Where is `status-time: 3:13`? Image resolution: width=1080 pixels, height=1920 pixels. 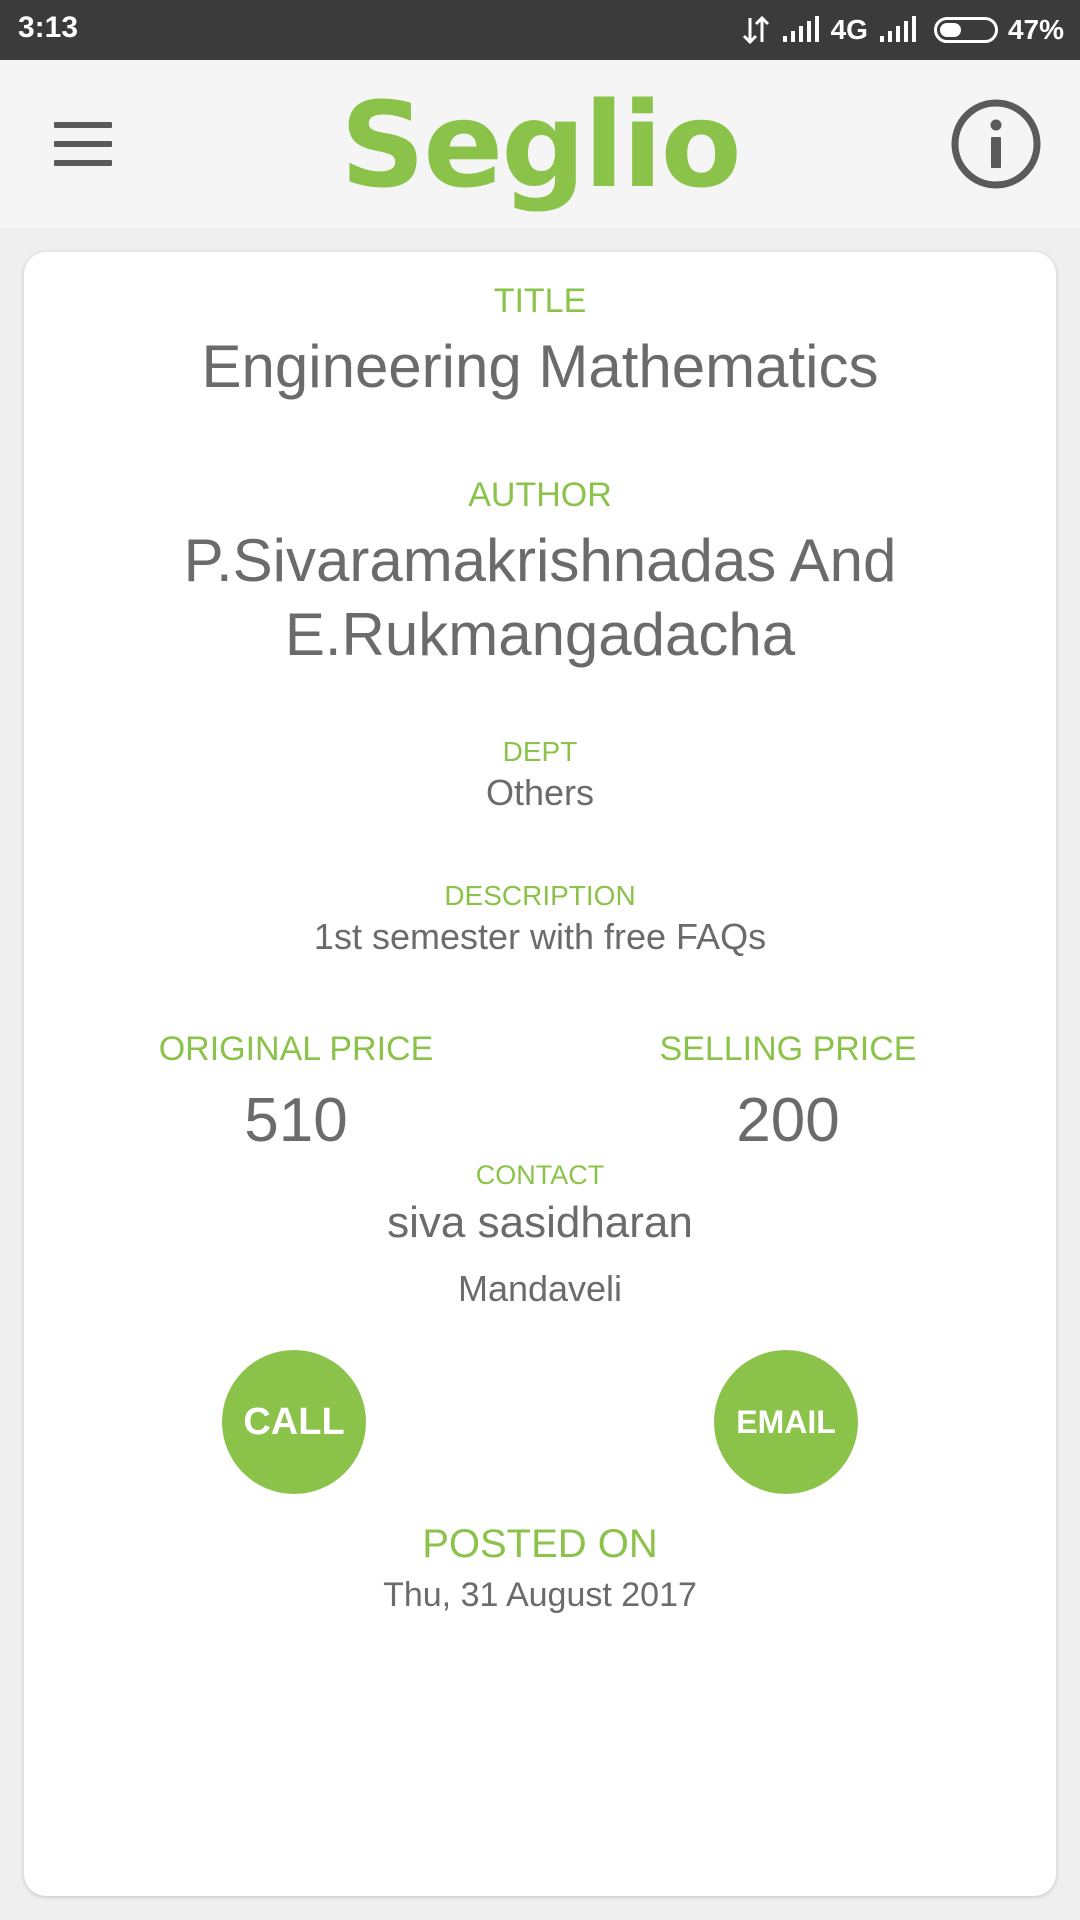
status-time: 3:13 is located at coordinates (48, 27).